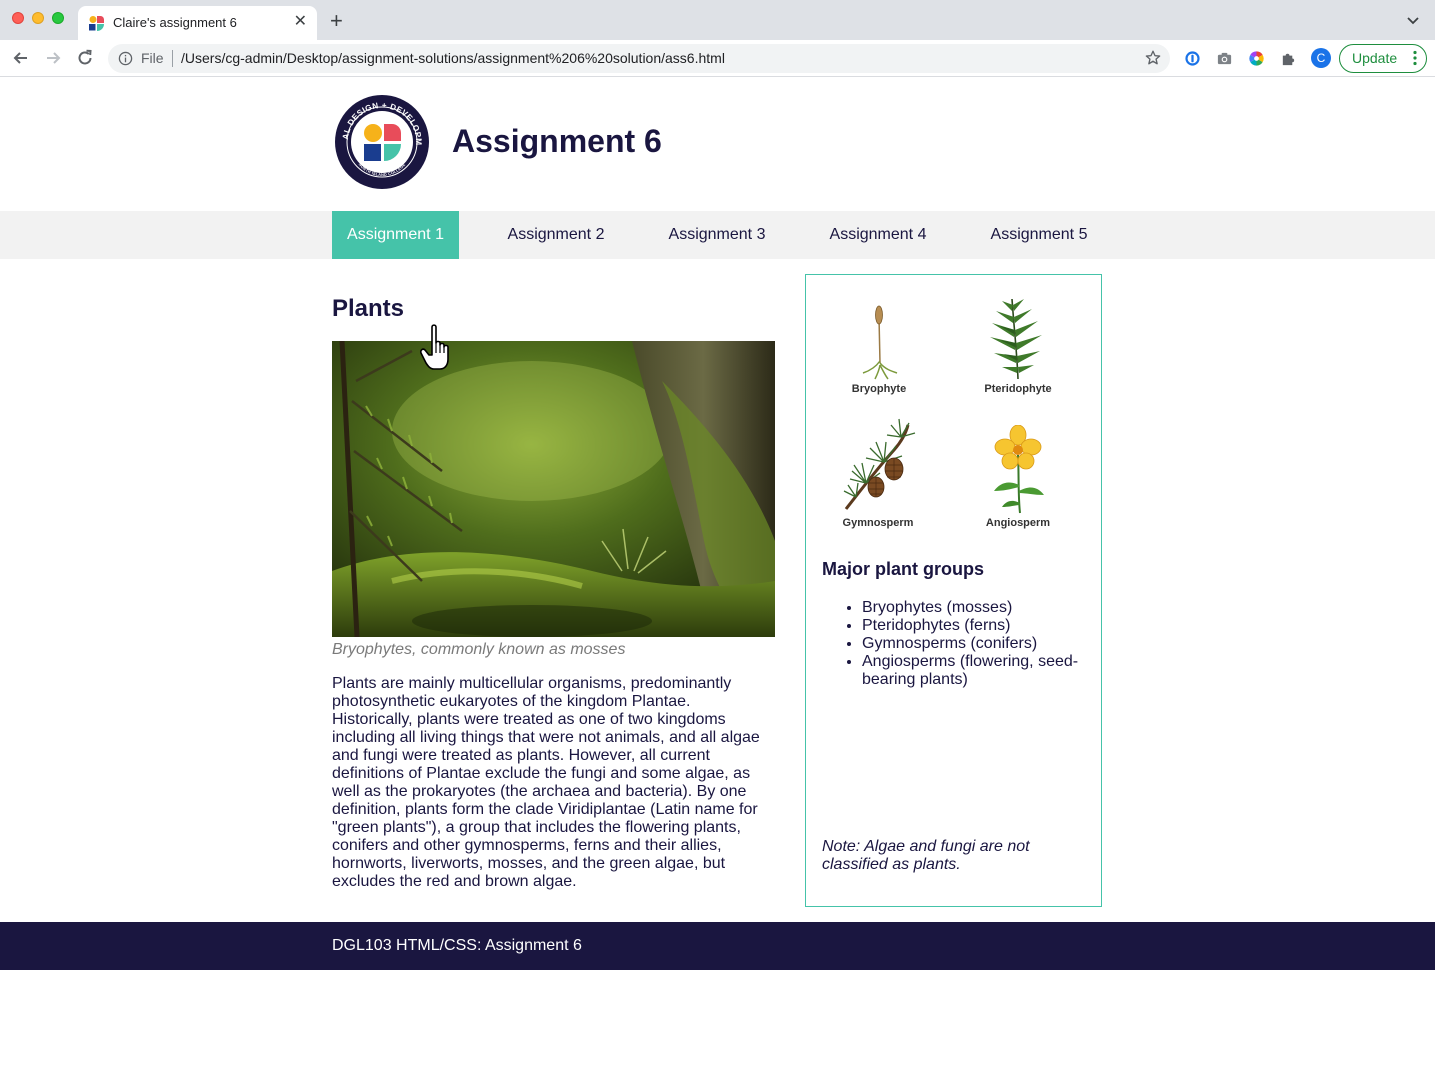 The width and height of the screenshot is (1435, 1068). I want to click on photo-caption: Bryophytes, commonly known as mosses, so click(479, 649).